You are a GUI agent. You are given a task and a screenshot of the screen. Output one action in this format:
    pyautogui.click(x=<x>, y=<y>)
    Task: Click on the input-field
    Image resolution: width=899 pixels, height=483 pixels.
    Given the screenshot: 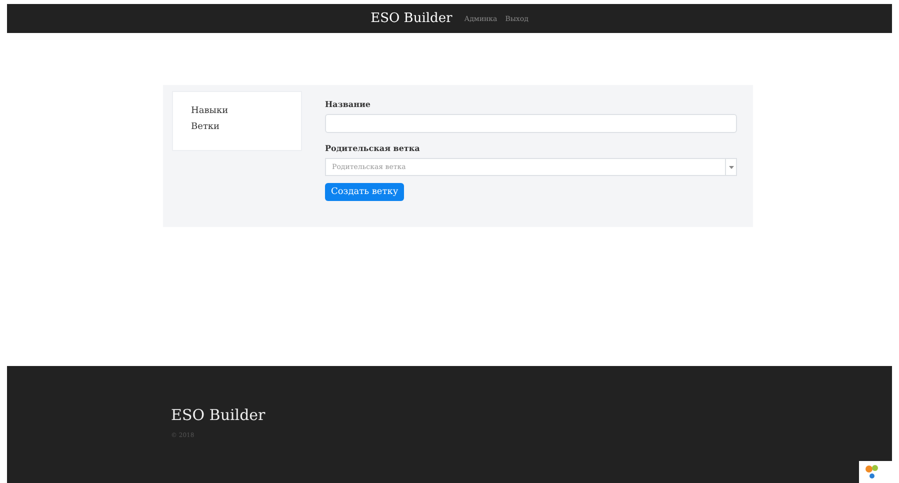 What is the action you would take?
    pyautogui.click(x=531, y=123)
    